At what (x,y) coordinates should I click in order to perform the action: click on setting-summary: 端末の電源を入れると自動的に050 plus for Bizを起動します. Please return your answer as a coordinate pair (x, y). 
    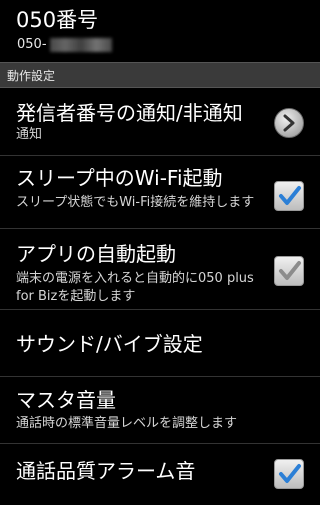
    Looking at the image, I should click on (135, 287).